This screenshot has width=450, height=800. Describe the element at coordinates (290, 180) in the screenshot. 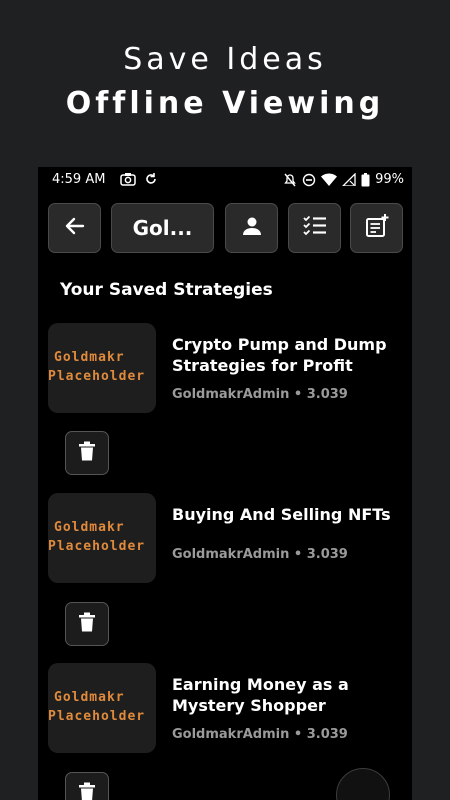

I see `mute-icon` at that location.